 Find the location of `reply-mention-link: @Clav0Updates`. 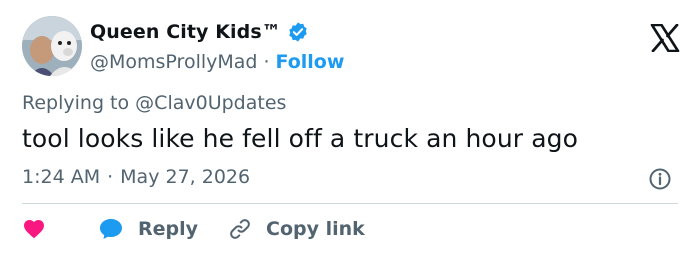

reply-mention-link: @Clav0Updates is located at coordinates (210, 103).